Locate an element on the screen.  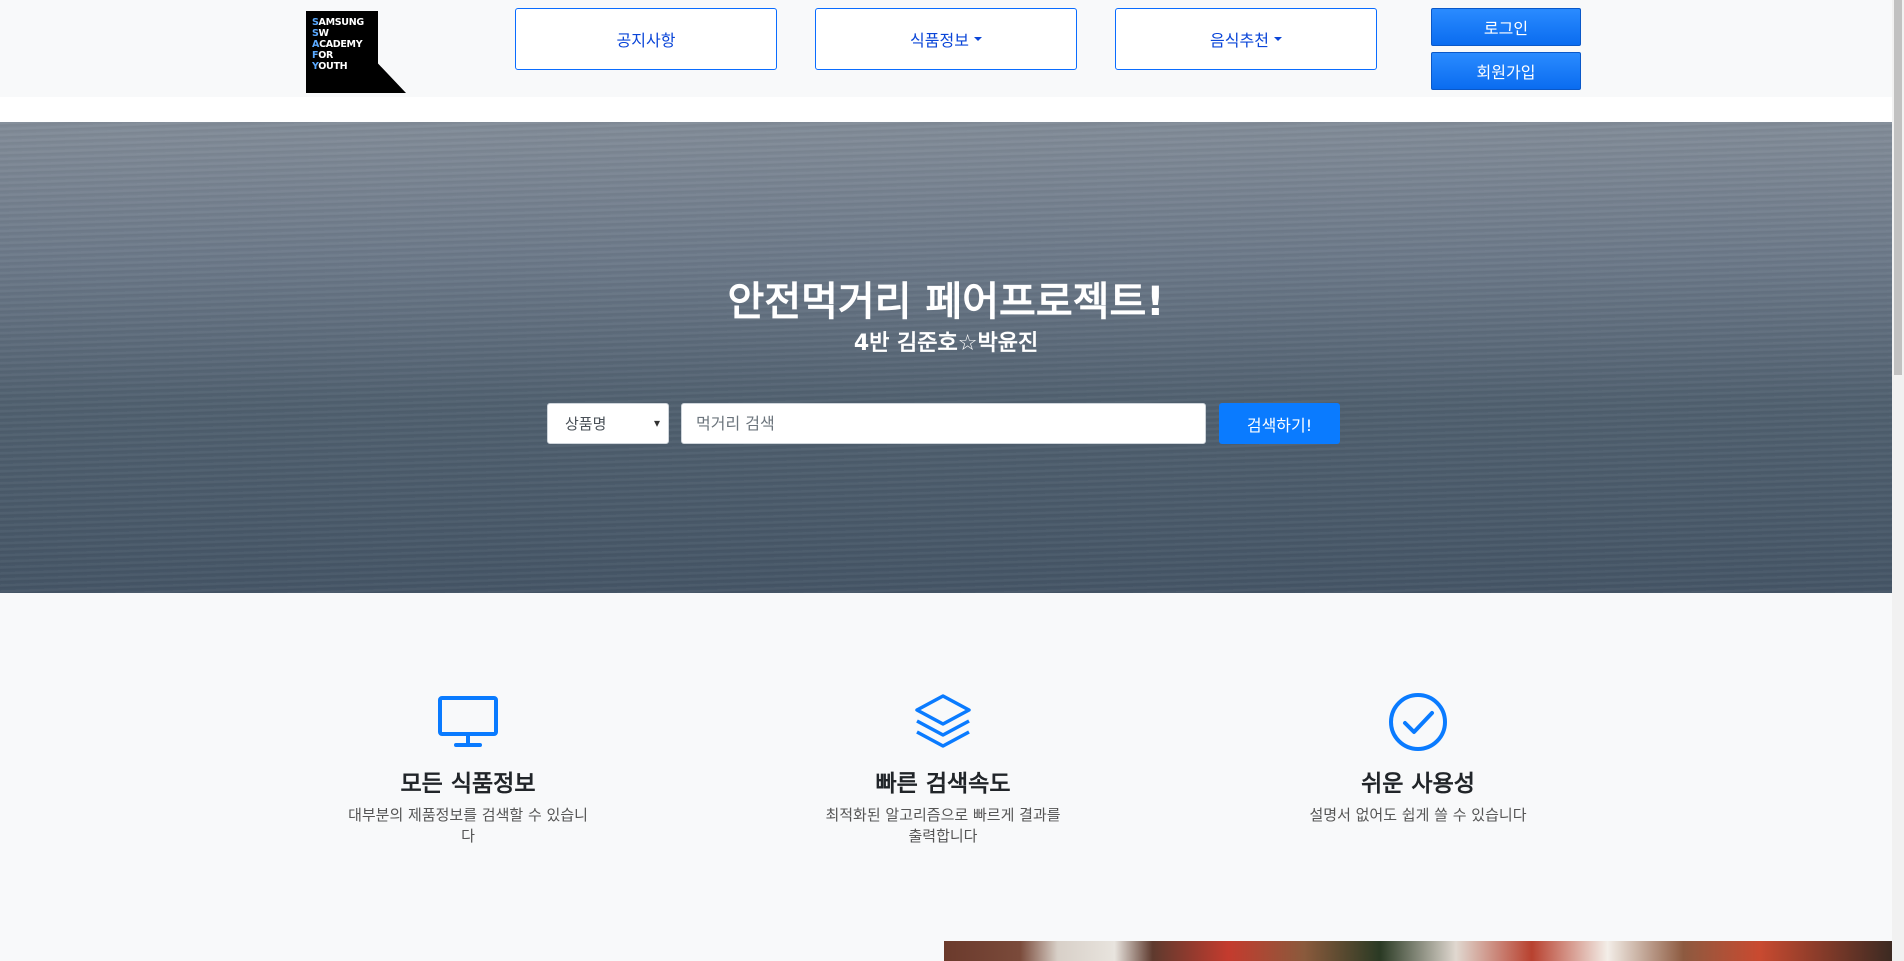
hero-title: 안전먹거리 페어프로젝트! is located at coordinates (946, 302).